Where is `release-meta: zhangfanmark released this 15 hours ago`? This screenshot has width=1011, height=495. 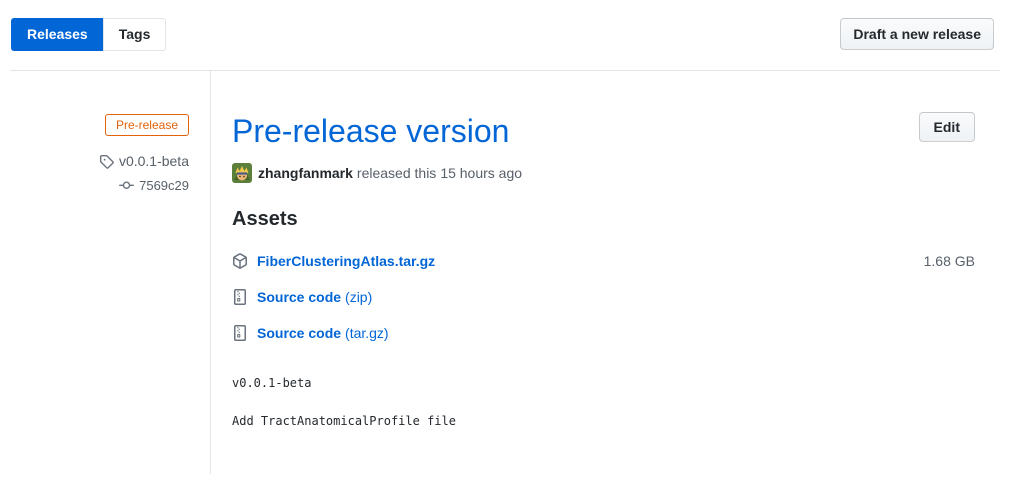 release-meta: zhangfanmark released this 15 hours ago is located at coordinates (603, 173).